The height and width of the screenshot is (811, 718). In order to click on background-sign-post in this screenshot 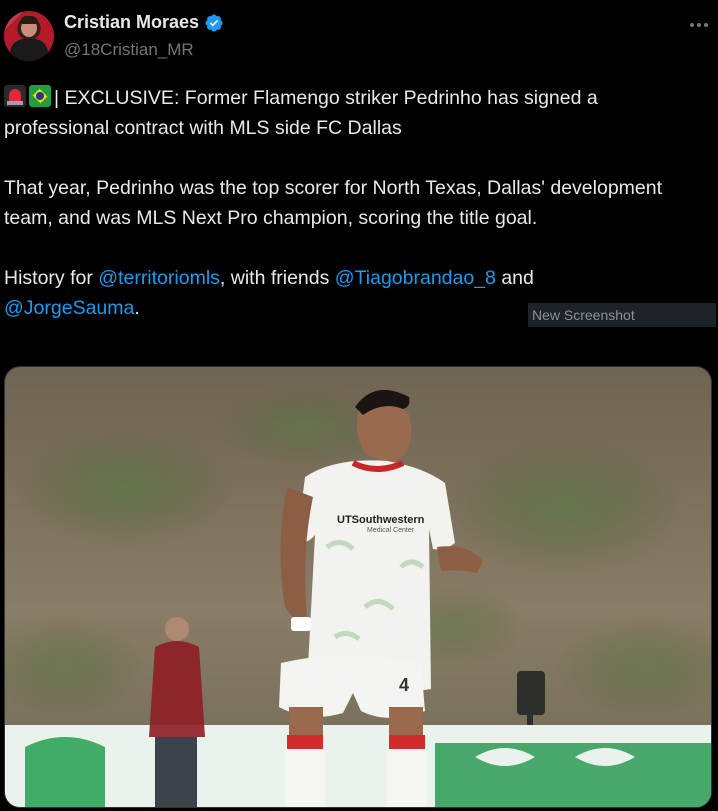, I will do `click(531, 693)`.